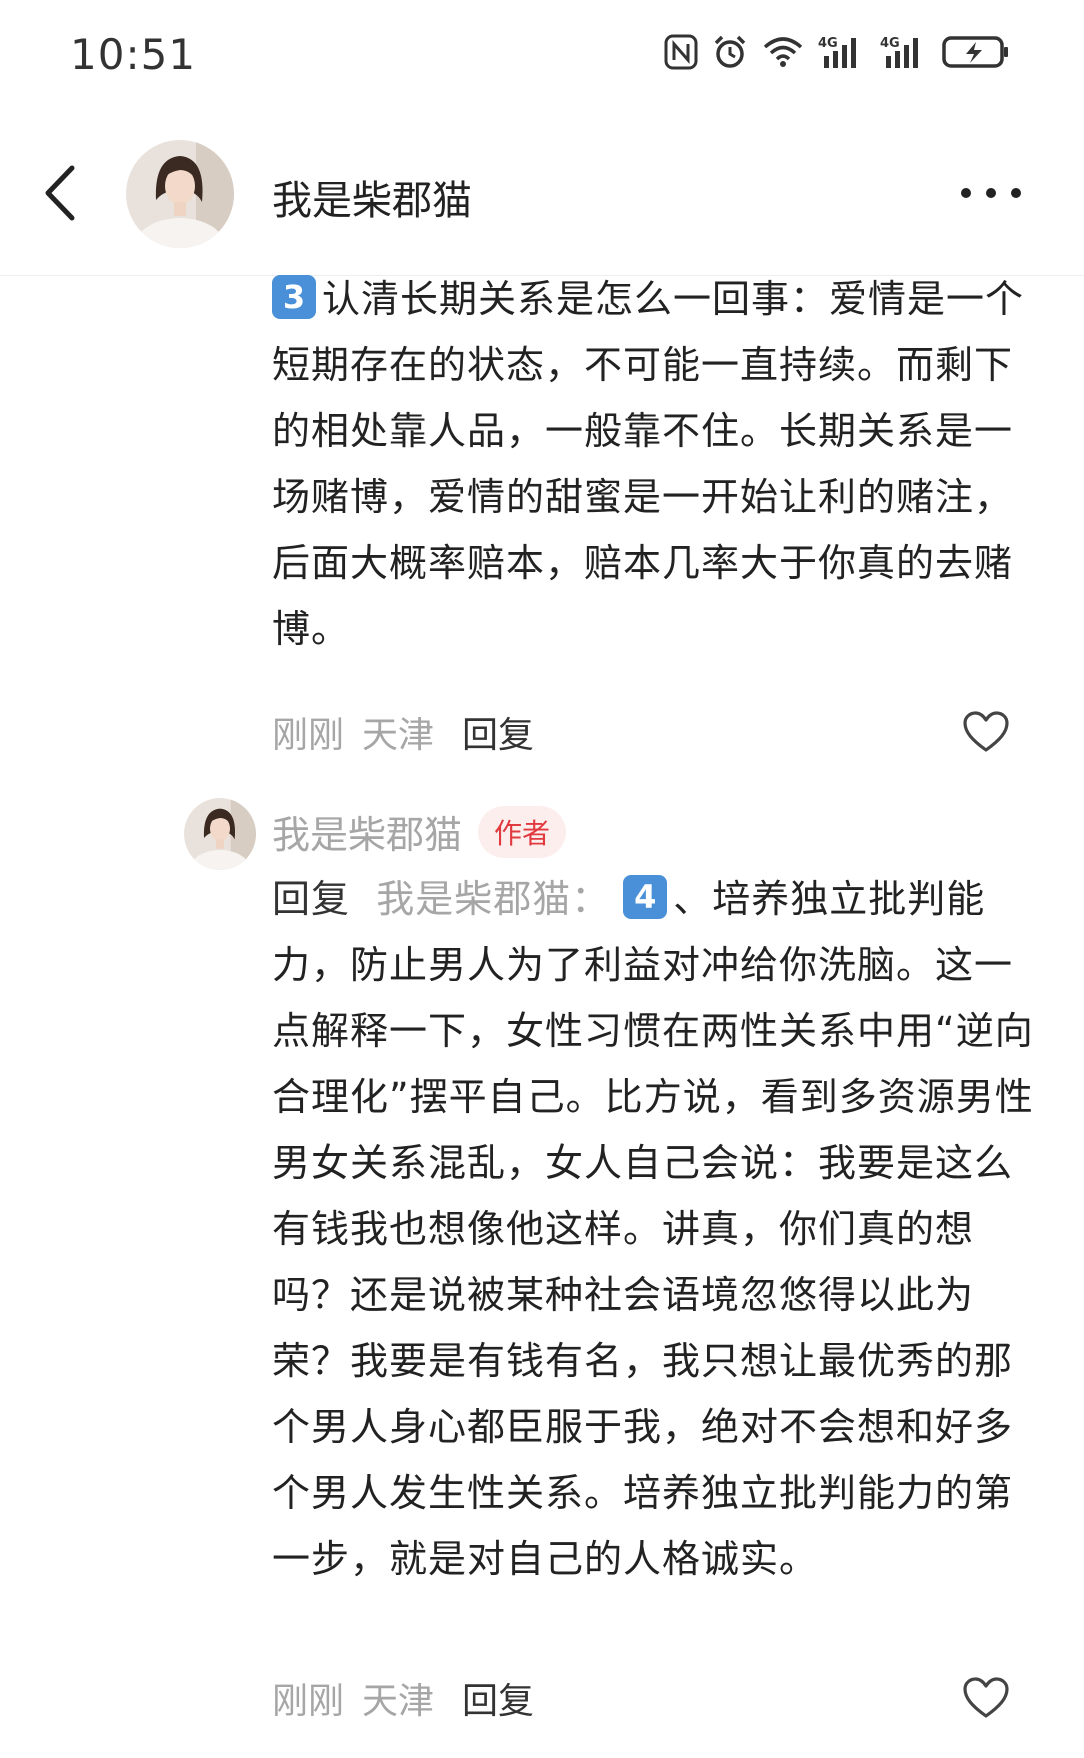 Image resolution: width=1084 pixels, height=1758 pixels. I want to click on number-badge-icon: 3, so click(294, 297).